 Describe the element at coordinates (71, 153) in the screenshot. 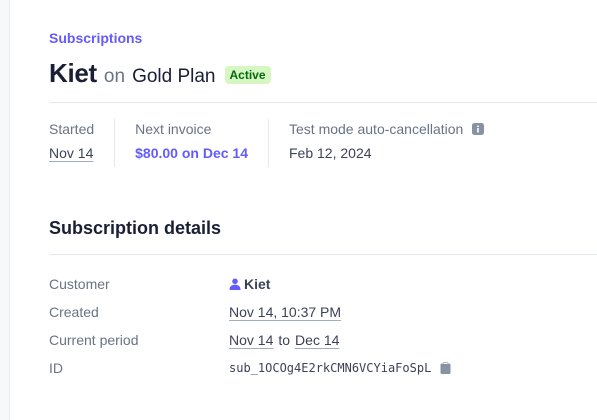

I see `started-value: Nov 14` at that location.